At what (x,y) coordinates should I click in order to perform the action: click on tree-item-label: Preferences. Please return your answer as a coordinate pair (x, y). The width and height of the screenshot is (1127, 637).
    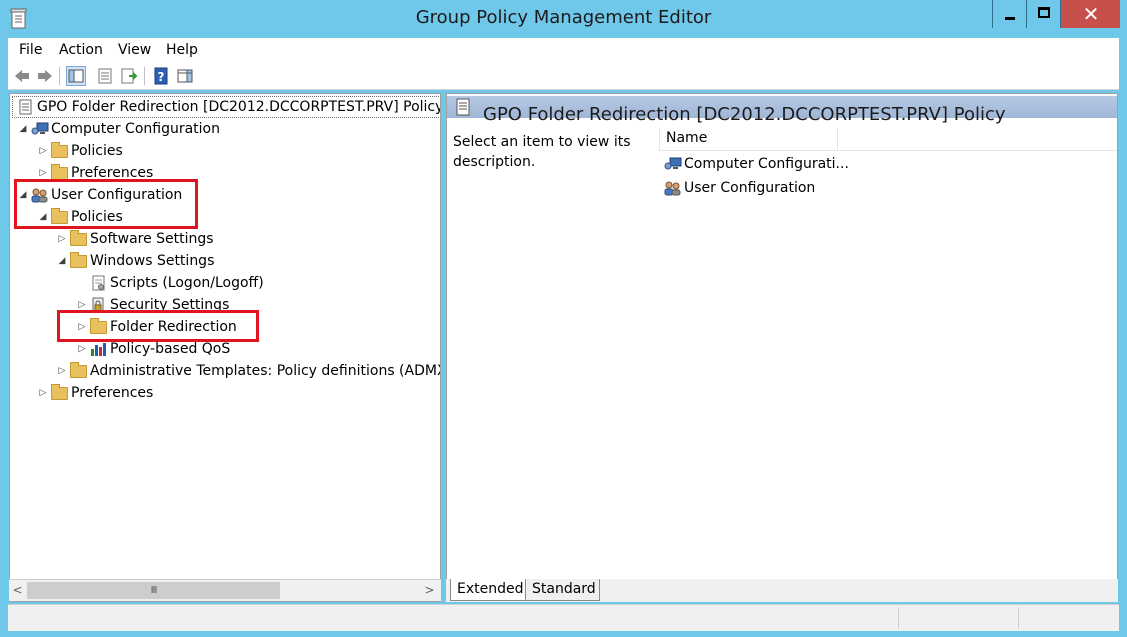
    Looking at the image, I should click on (112, 393).